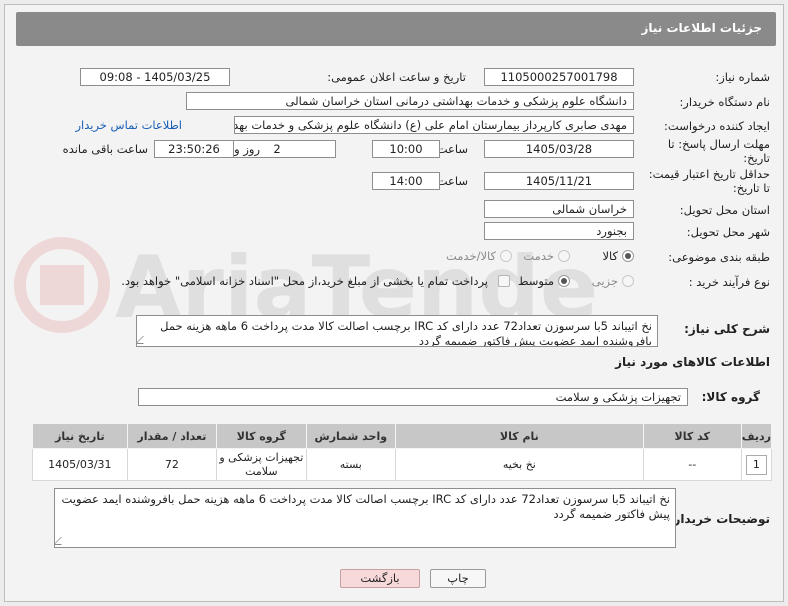 The image size is (788, 606). I want to click on announce-field: 1405/03/25 - 09:08, so click(155, 77).